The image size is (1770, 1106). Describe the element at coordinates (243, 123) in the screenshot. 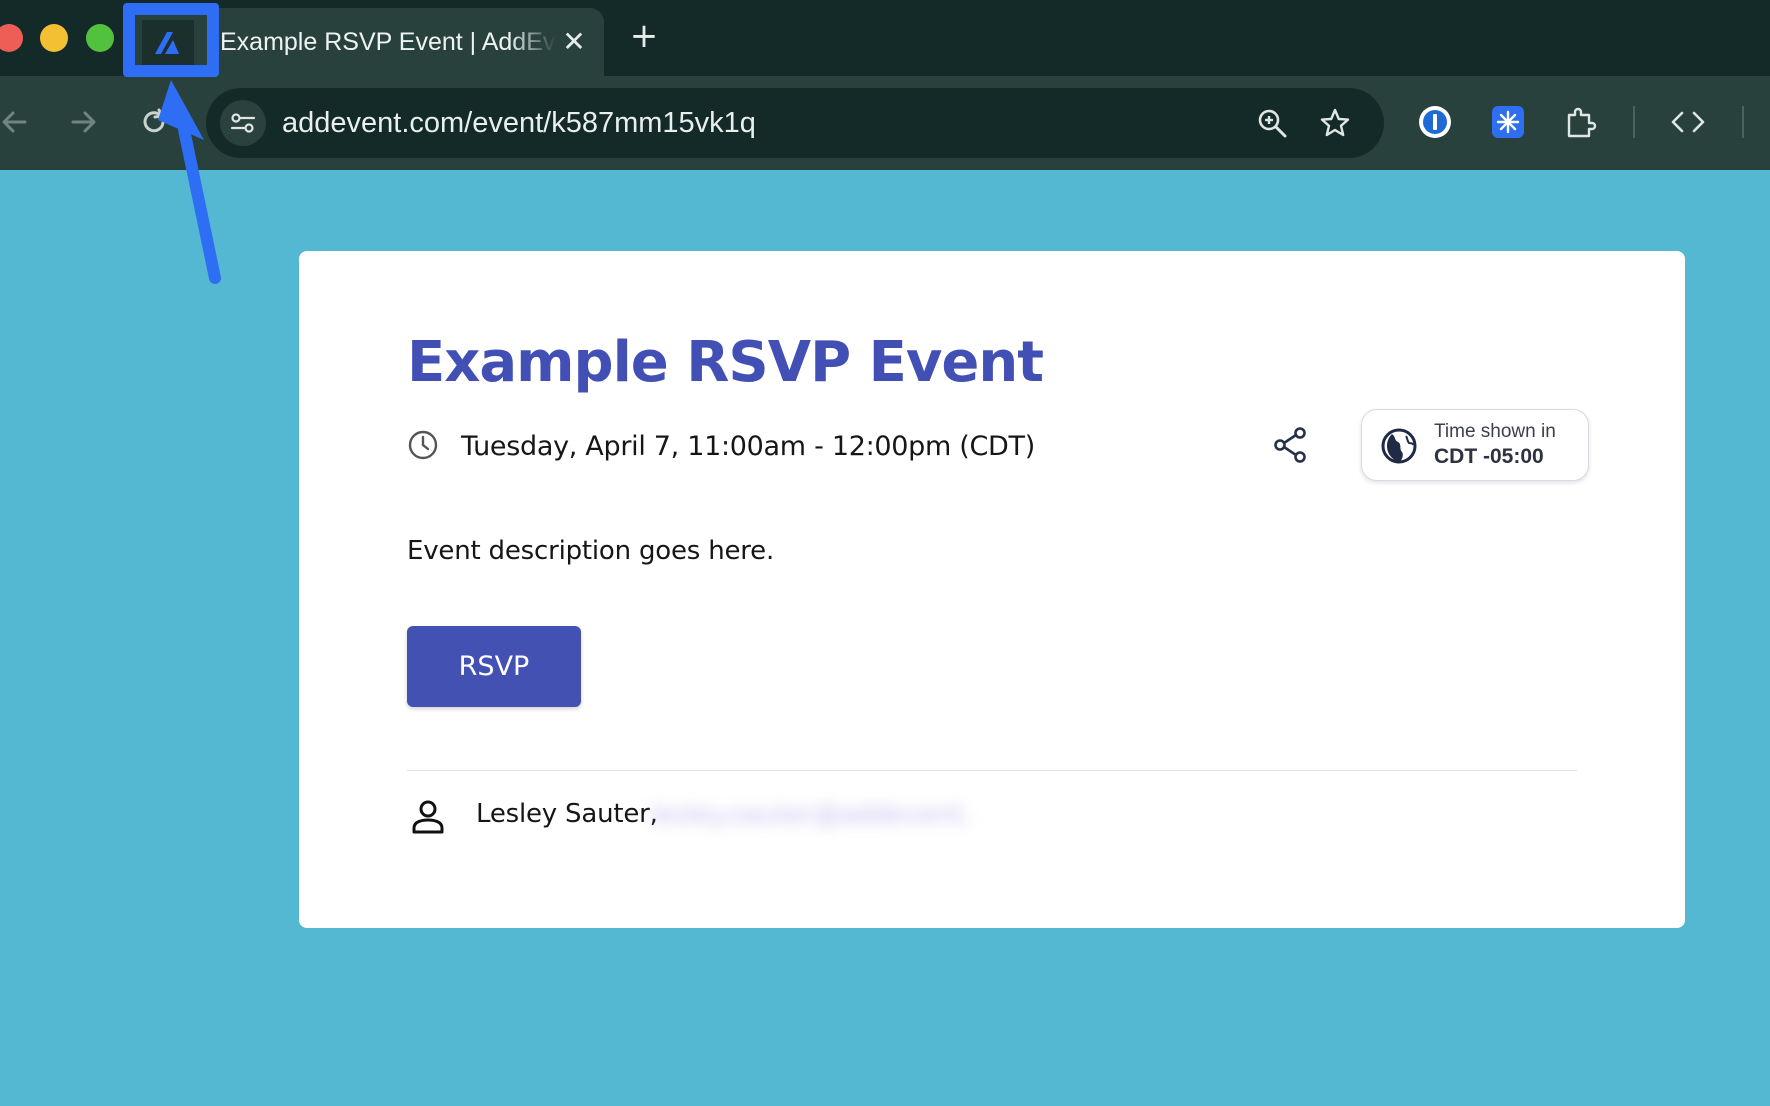

I see `site-settings-icon` at that location.